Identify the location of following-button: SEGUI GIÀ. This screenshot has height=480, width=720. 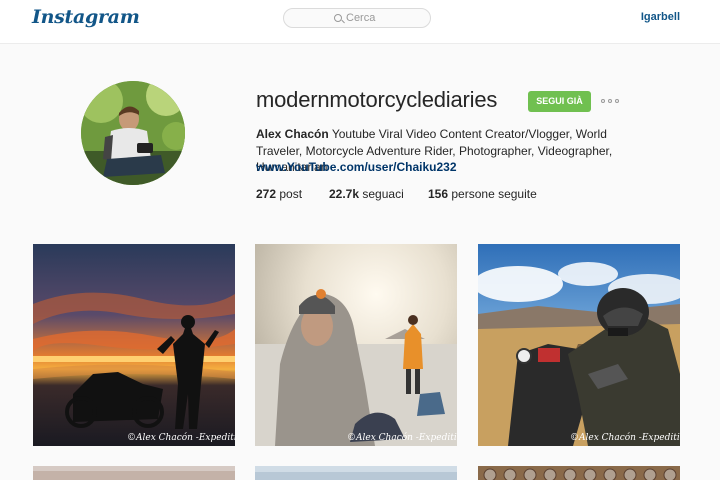
(559, 101).